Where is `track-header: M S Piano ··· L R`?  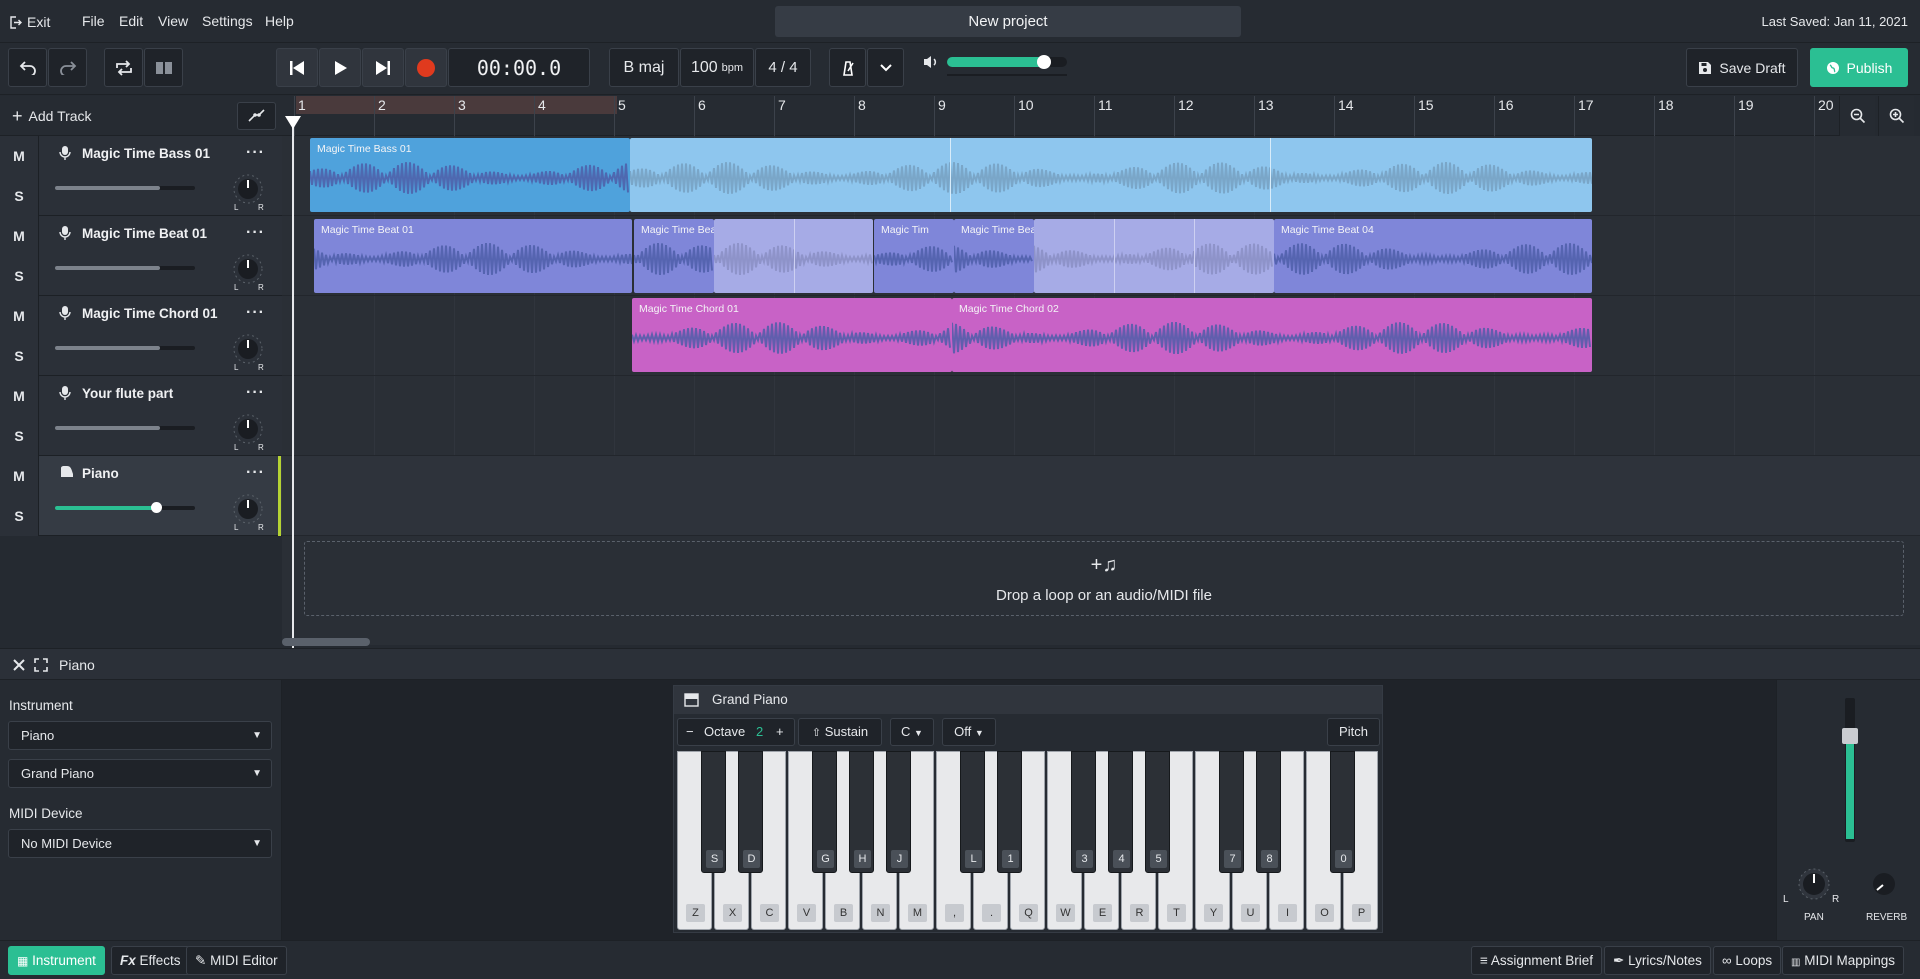
track-header: M S Piano ··· L R is located at coordinates (141, 496).